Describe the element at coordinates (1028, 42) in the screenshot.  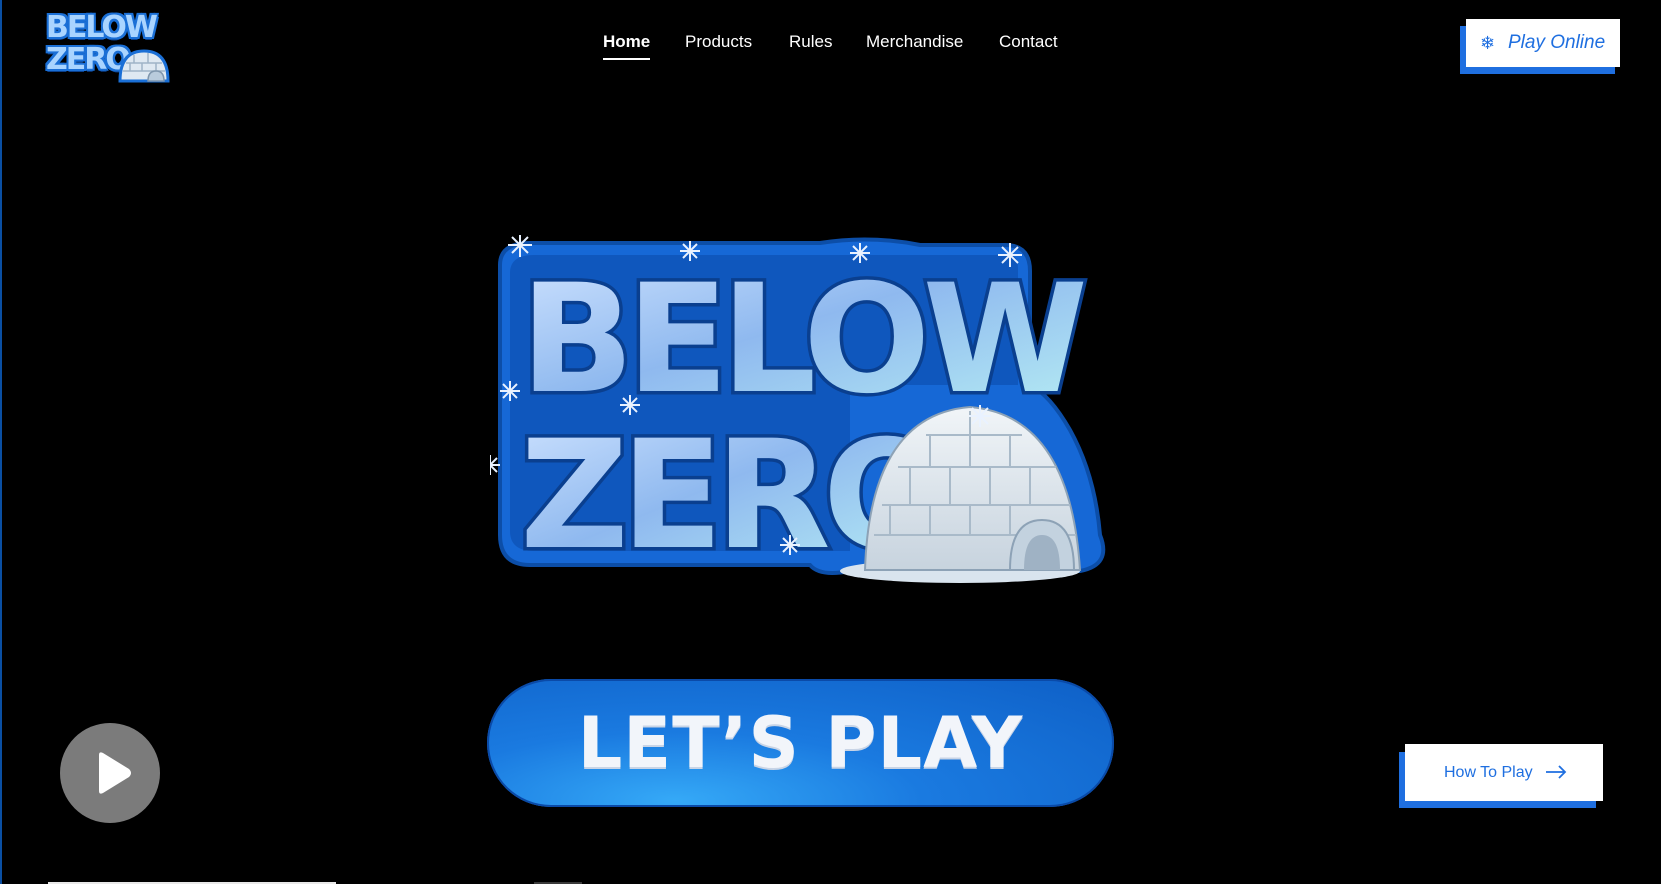
I see `nav-contact: Contact` at that location.